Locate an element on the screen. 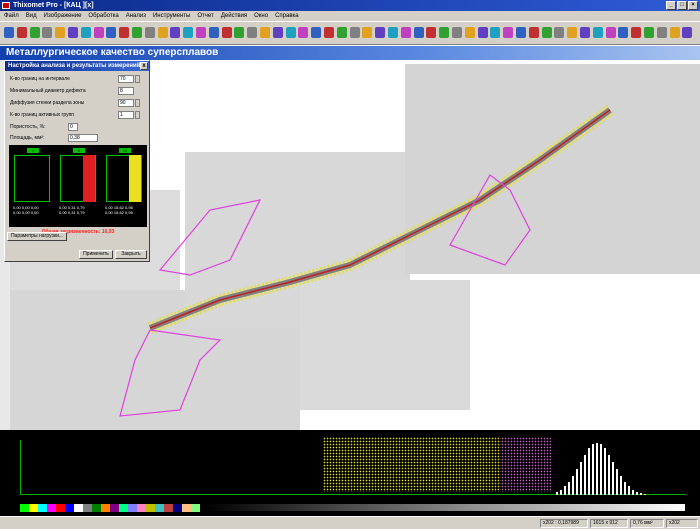 This screenshot has width=700, height=529. menu-help: Справка is located at coordinates (287, 16).